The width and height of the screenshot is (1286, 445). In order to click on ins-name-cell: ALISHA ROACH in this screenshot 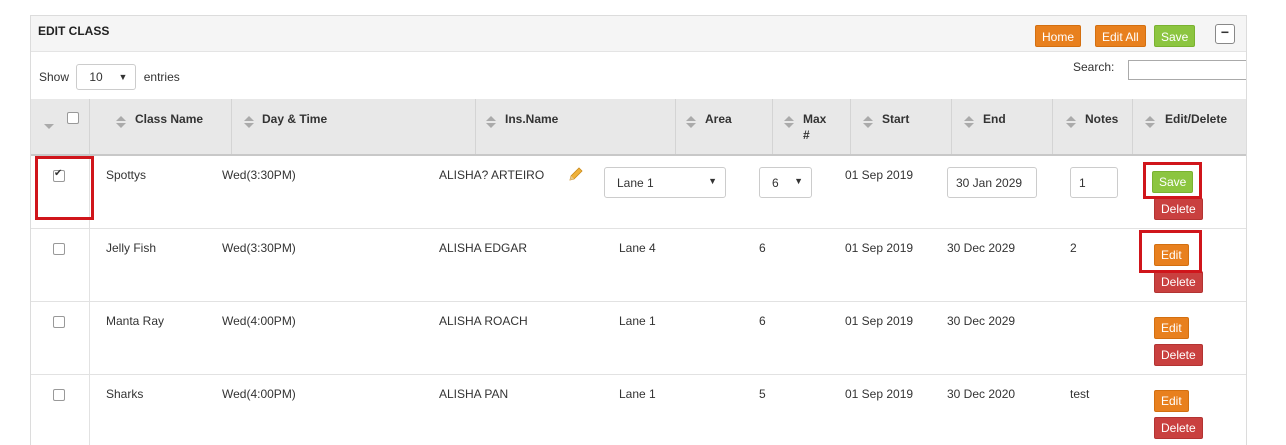, I will do `click(483, 321)`.